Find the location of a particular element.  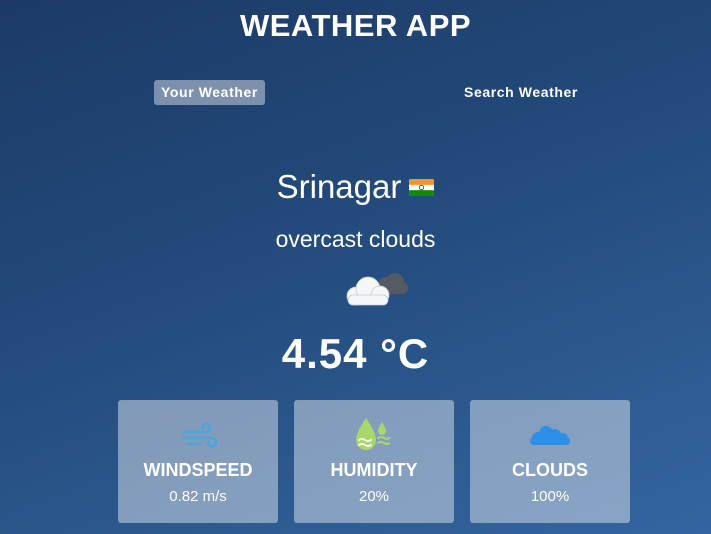

windspeed-label: WINDSPEED is located at coordinates (198, 470).